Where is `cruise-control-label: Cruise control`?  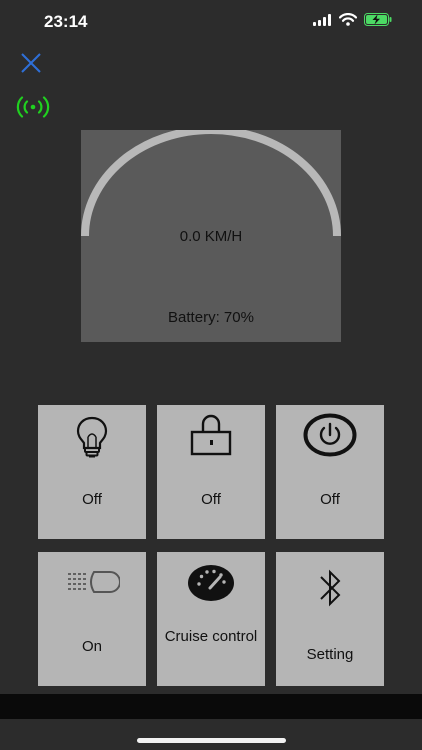 cruise-control-label: Cruise control is located at coordinates (211, 636).